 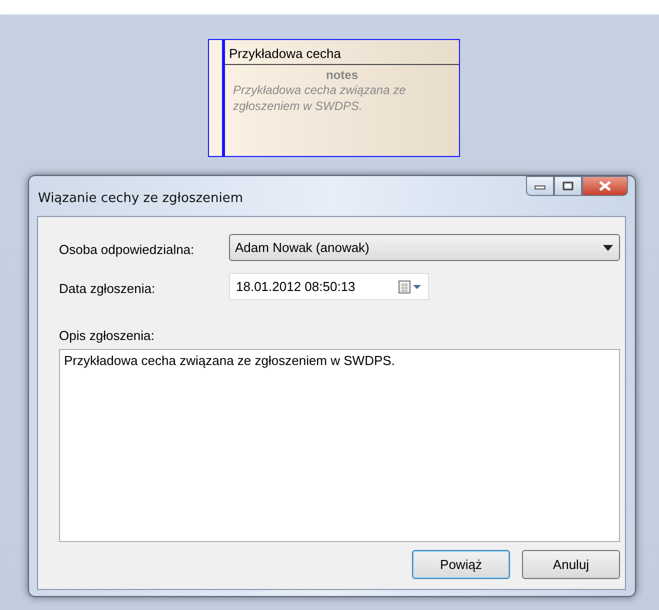 I want to click on diagram-element: Przykładowa cecha notes Przykładowa cecha związana ze zgłoszeniem w SWDPS., so click(x=334, y=98).